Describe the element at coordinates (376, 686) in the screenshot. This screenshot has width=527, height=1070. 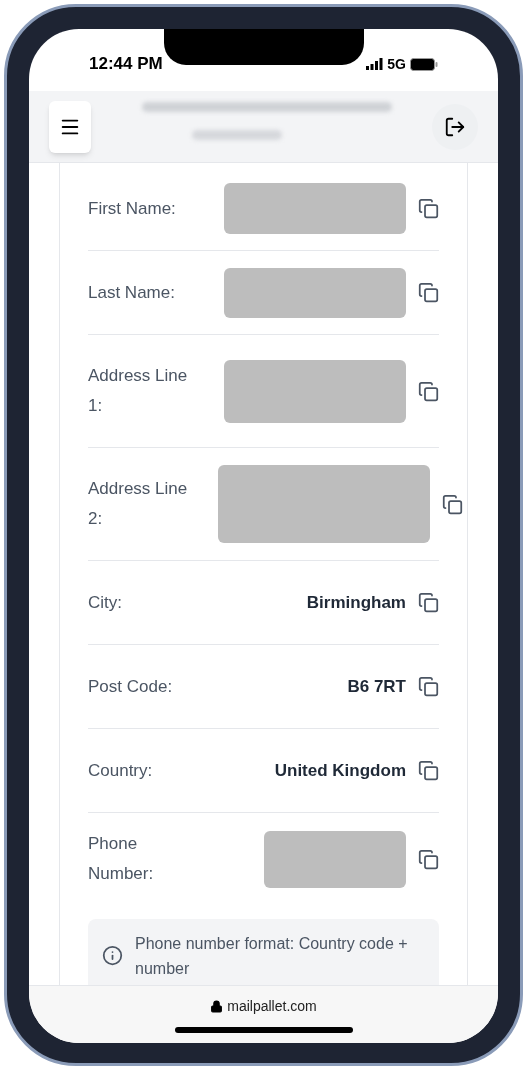
I see `field-value: B6 7RT` at that location.